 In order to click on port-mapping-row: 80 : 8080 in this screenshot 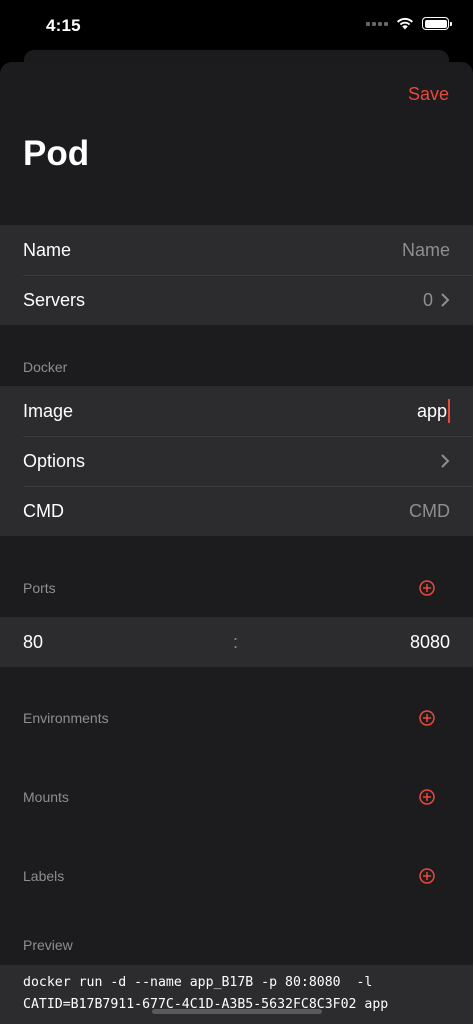, I will do `click(236, 642)`.